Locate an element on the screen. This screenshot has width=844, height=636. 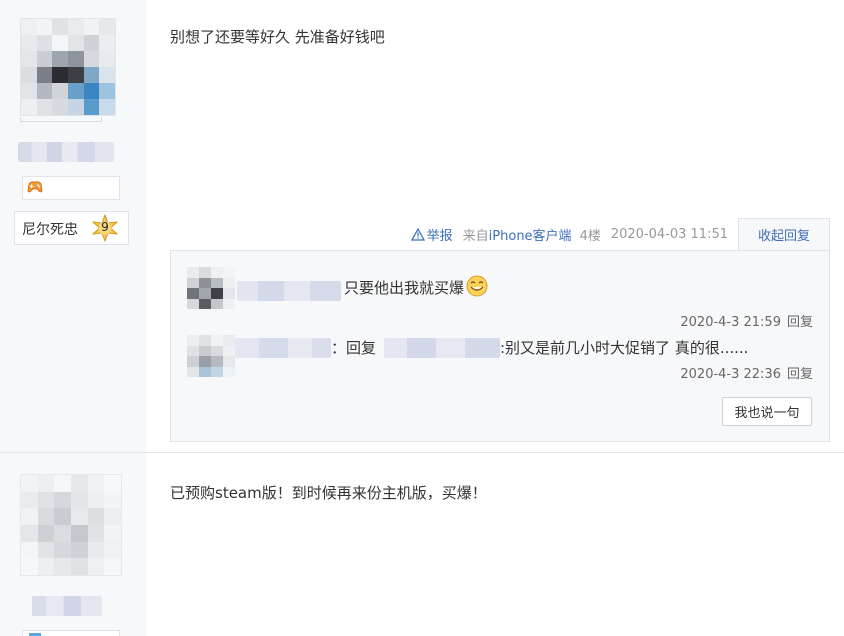
level-number: 9 is located at coordinates (105, 227).